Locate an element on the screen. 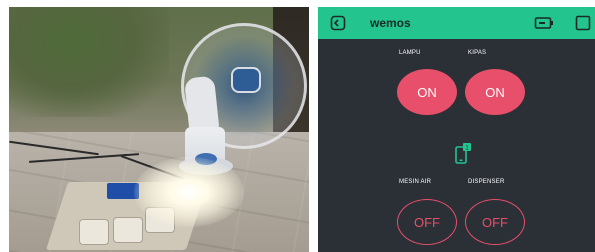  square-icon is located at coordinates (583, 23).